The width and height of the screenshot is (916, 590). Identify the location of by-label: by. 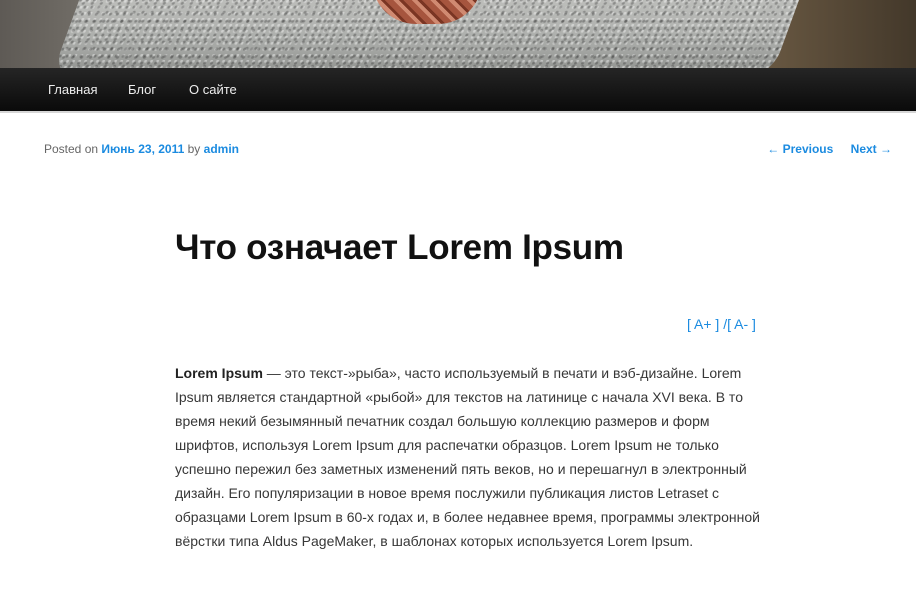
(194, 149).